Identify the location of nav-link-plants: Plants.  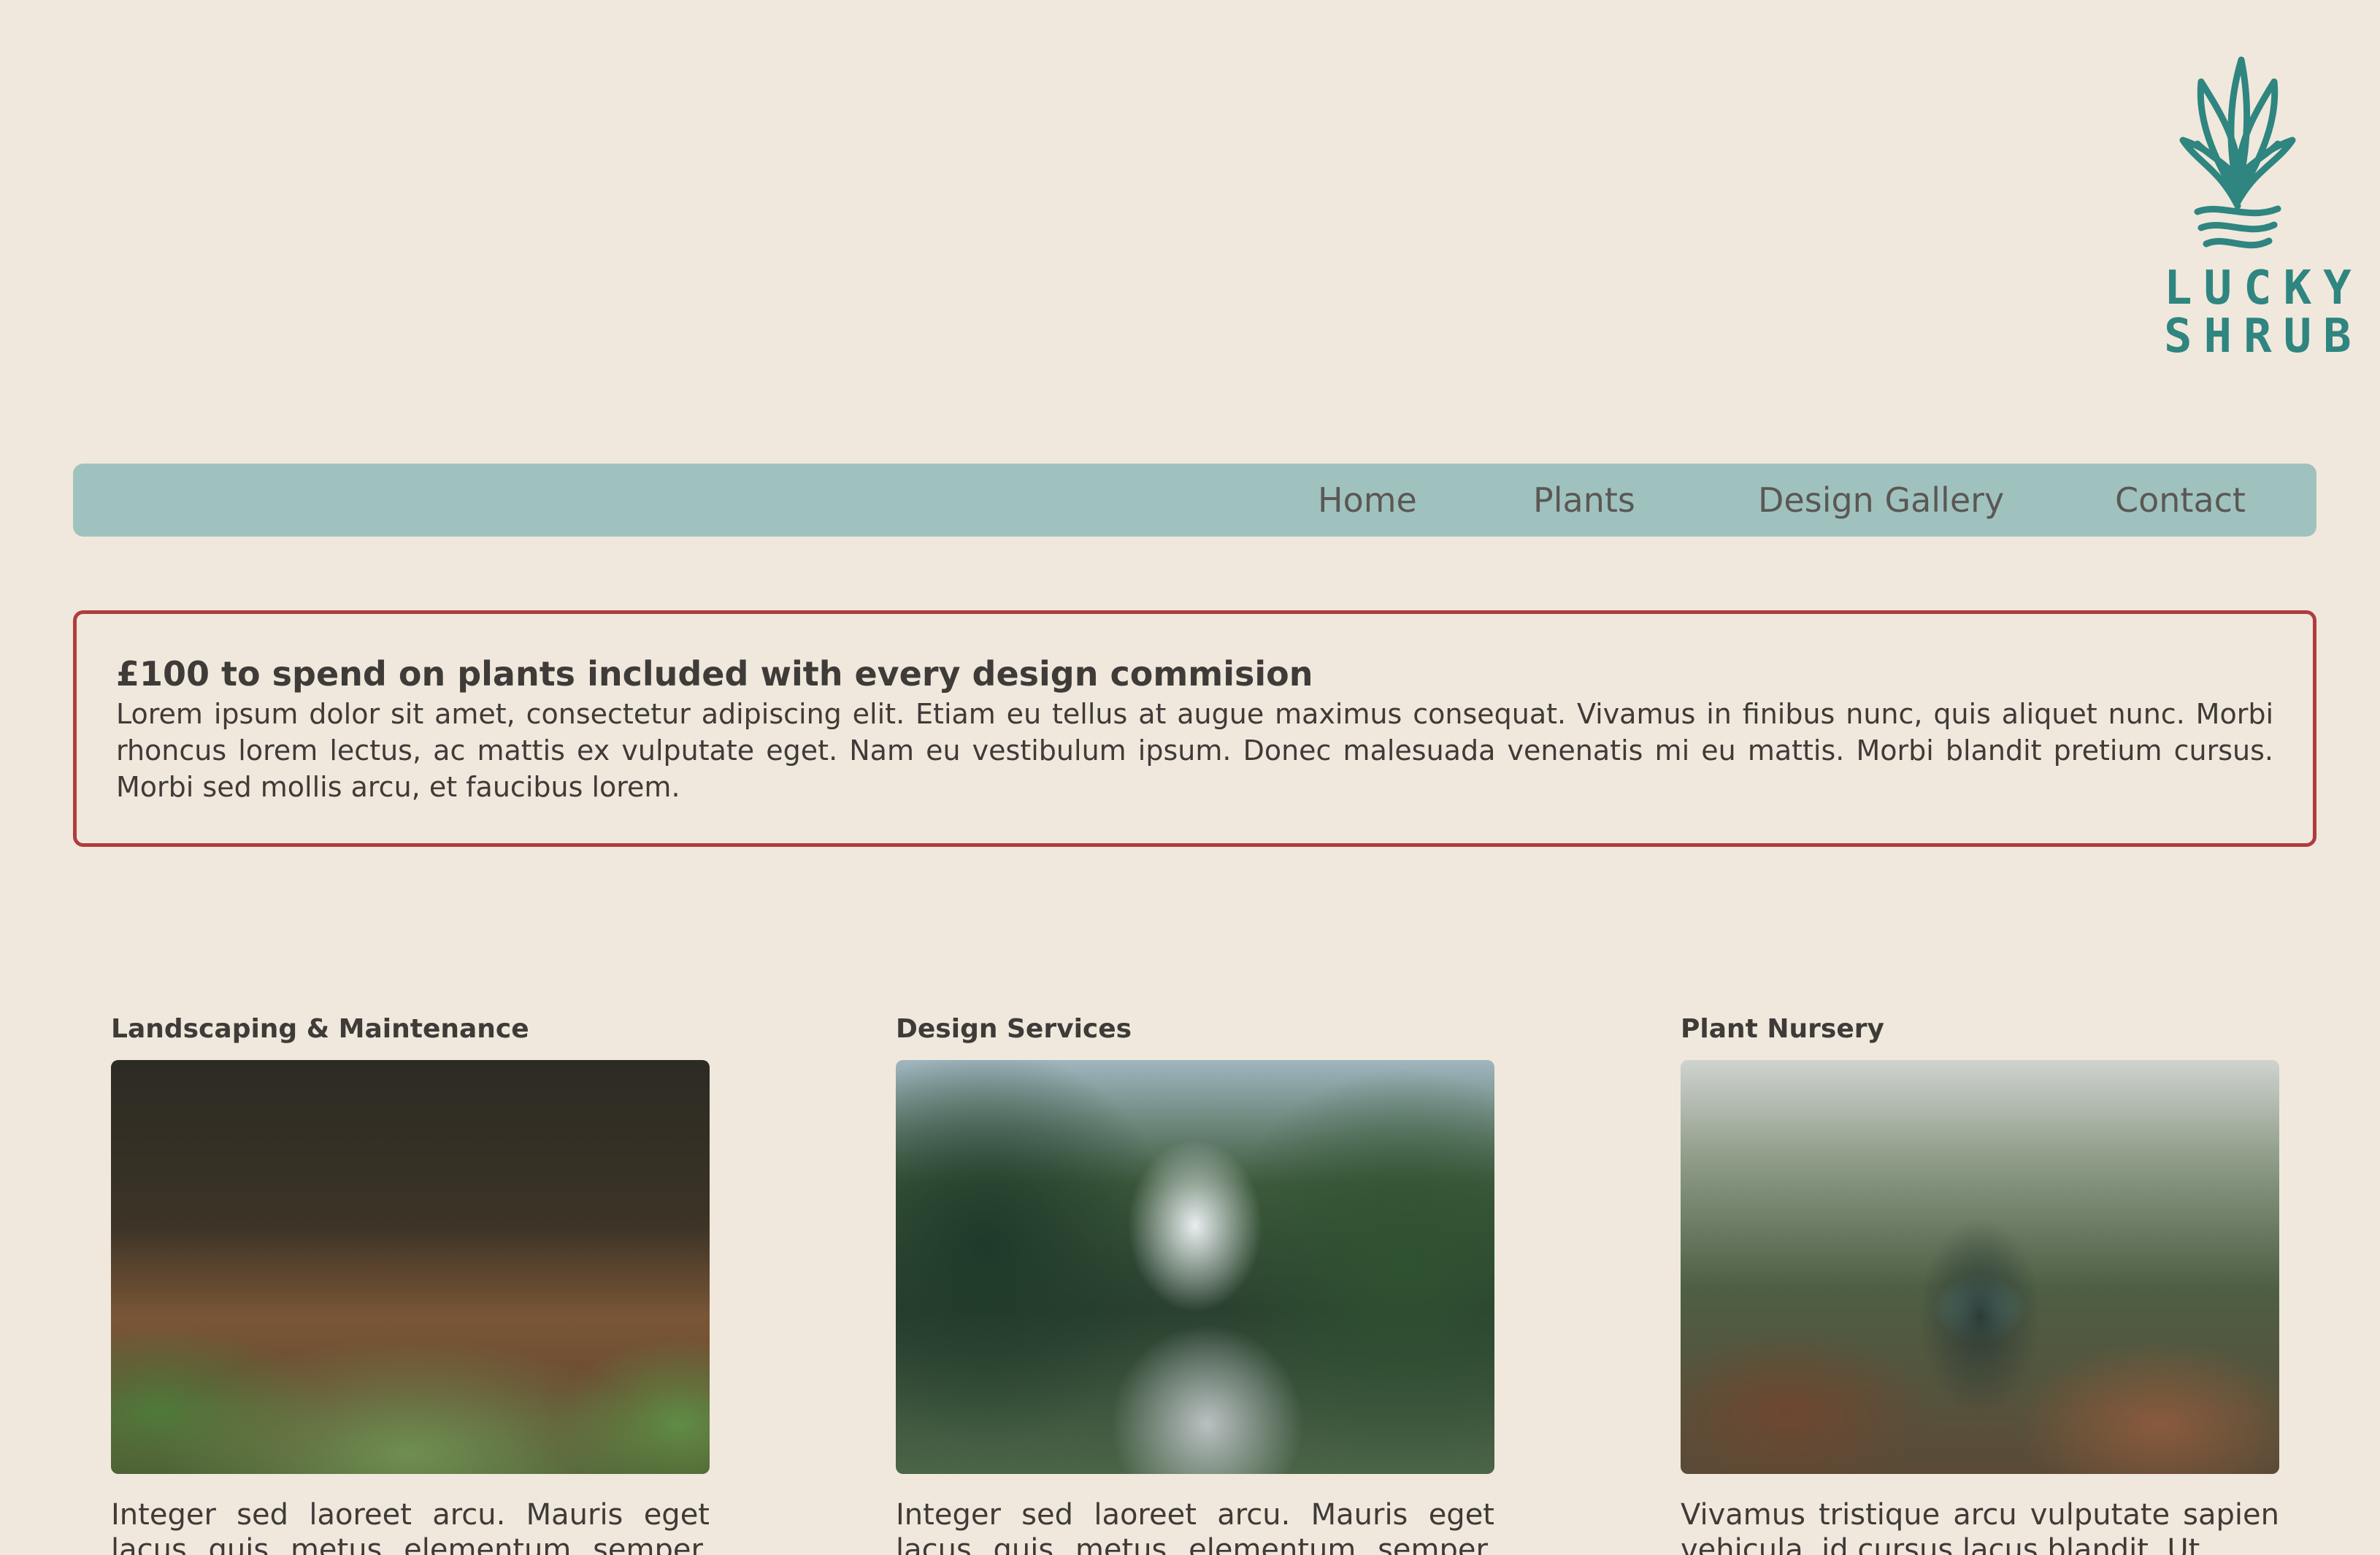
(1584, 500).